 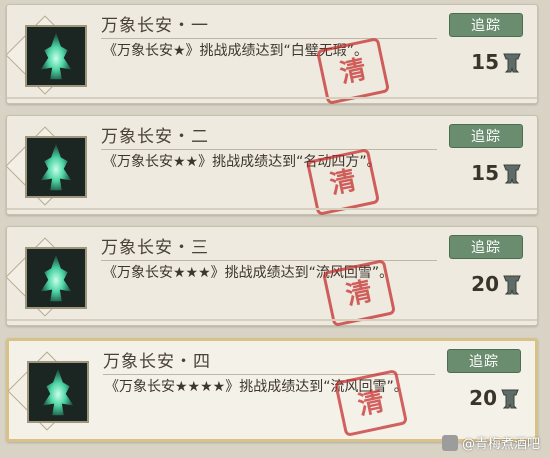 I want to click on achievement-title: 万象长安・一, so click(x=155, y=26).